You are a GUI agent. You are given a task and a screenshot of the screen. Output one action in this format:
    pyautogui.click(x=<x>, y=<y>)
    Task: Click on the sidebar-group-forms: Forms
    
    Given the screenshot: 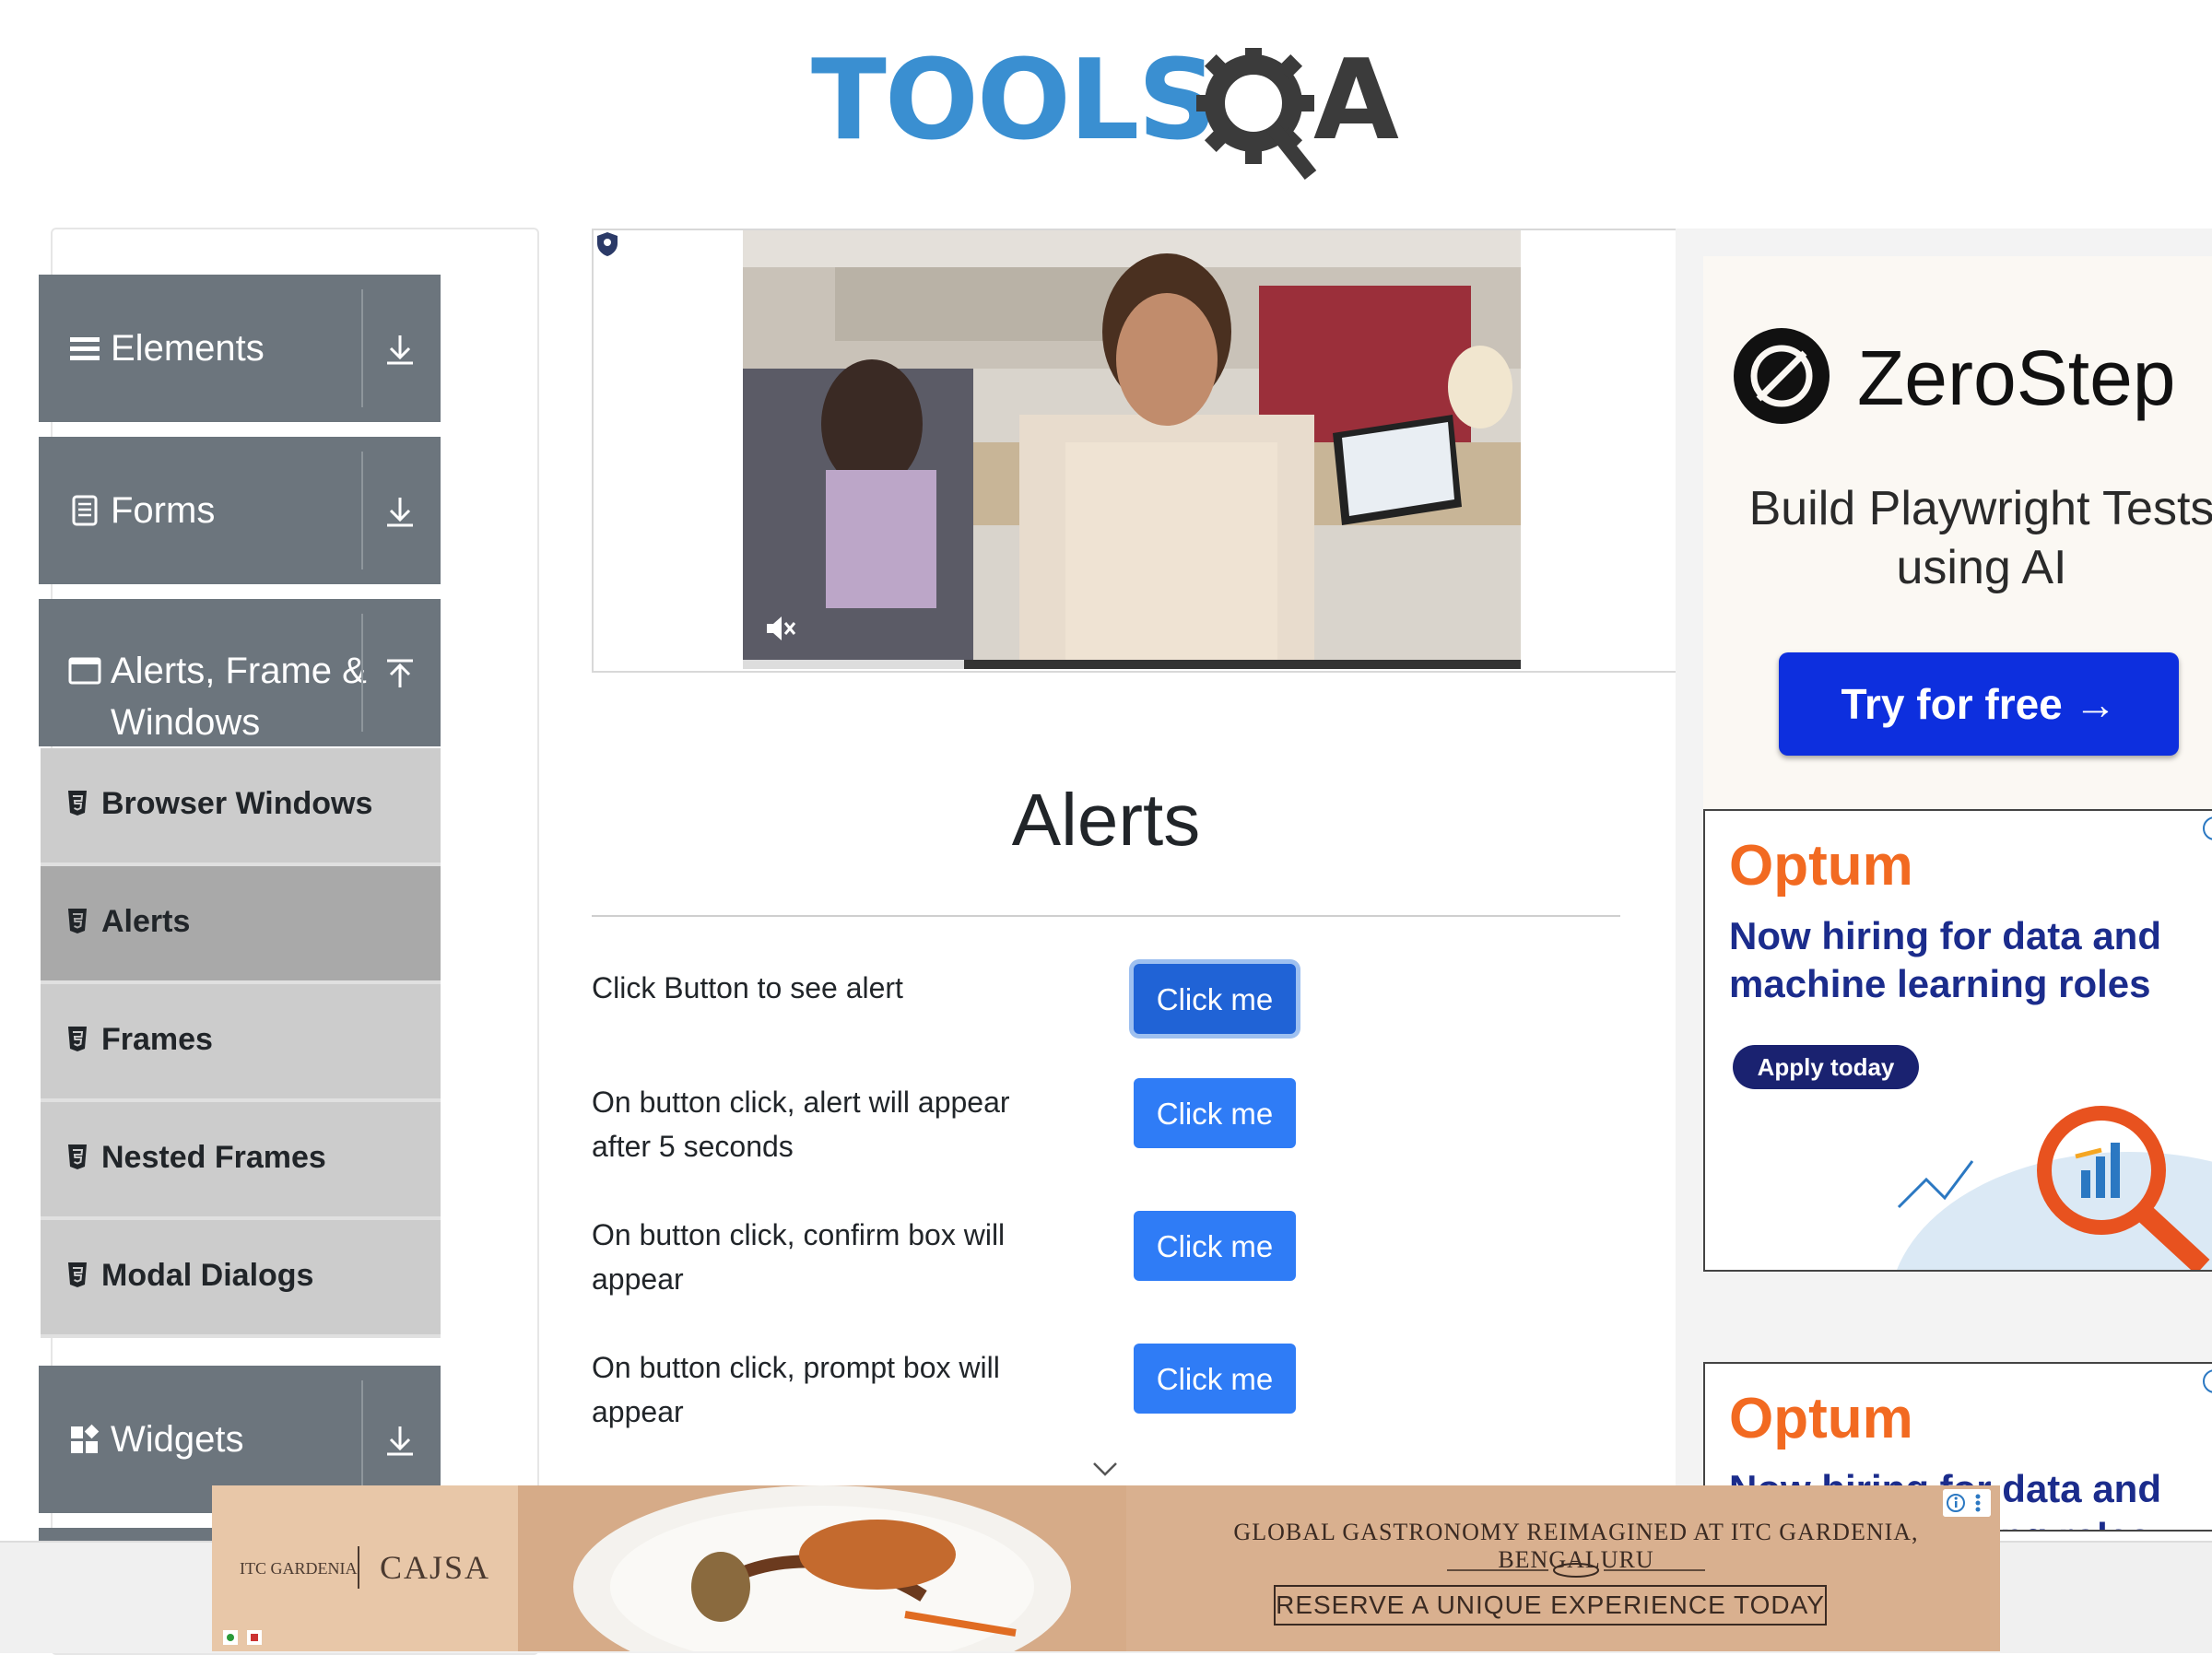 What is the action you would take?
    pyautogui.click(x=240, y=510)
    